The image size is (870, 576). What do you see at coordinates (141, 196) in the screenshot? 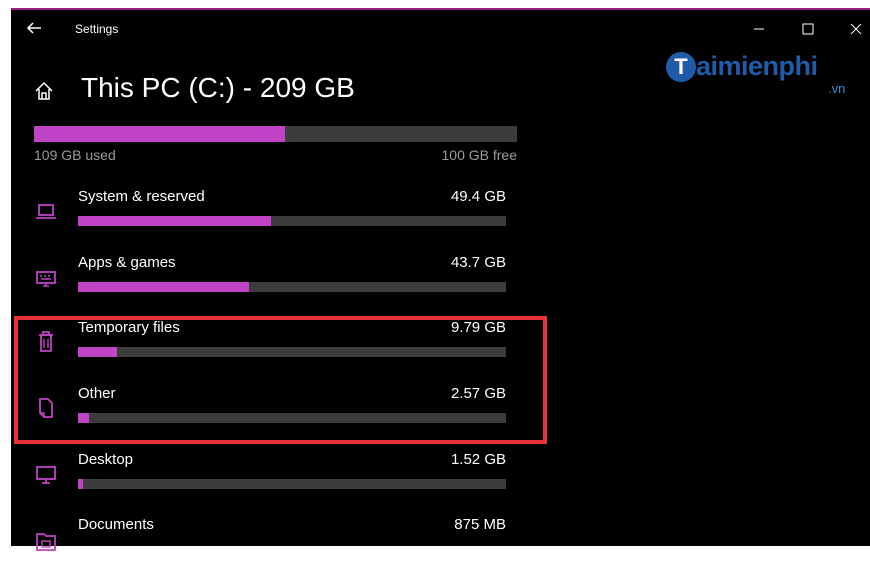
I see `category-name: System & reserved` at bounding box center [141, 196].